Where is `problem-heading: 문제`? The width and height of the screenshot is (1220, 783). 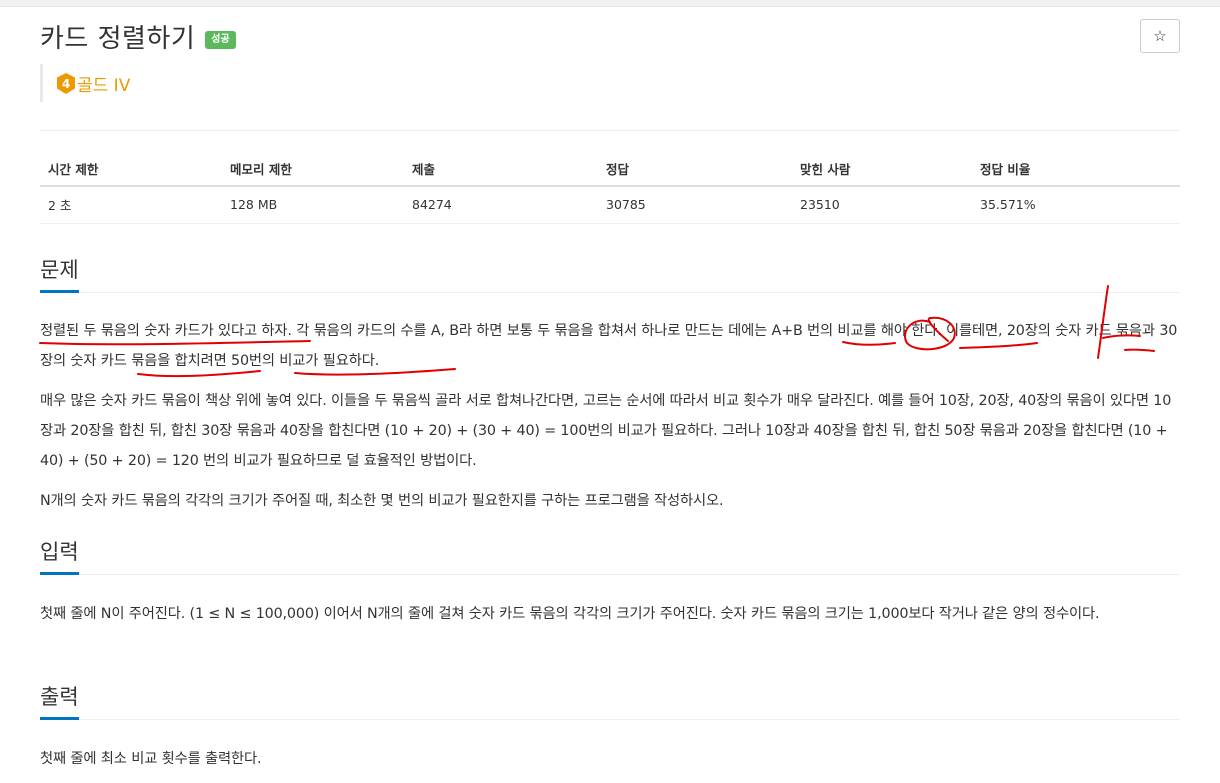
problem-heading: 문제 is located at coordinates (610, 273).